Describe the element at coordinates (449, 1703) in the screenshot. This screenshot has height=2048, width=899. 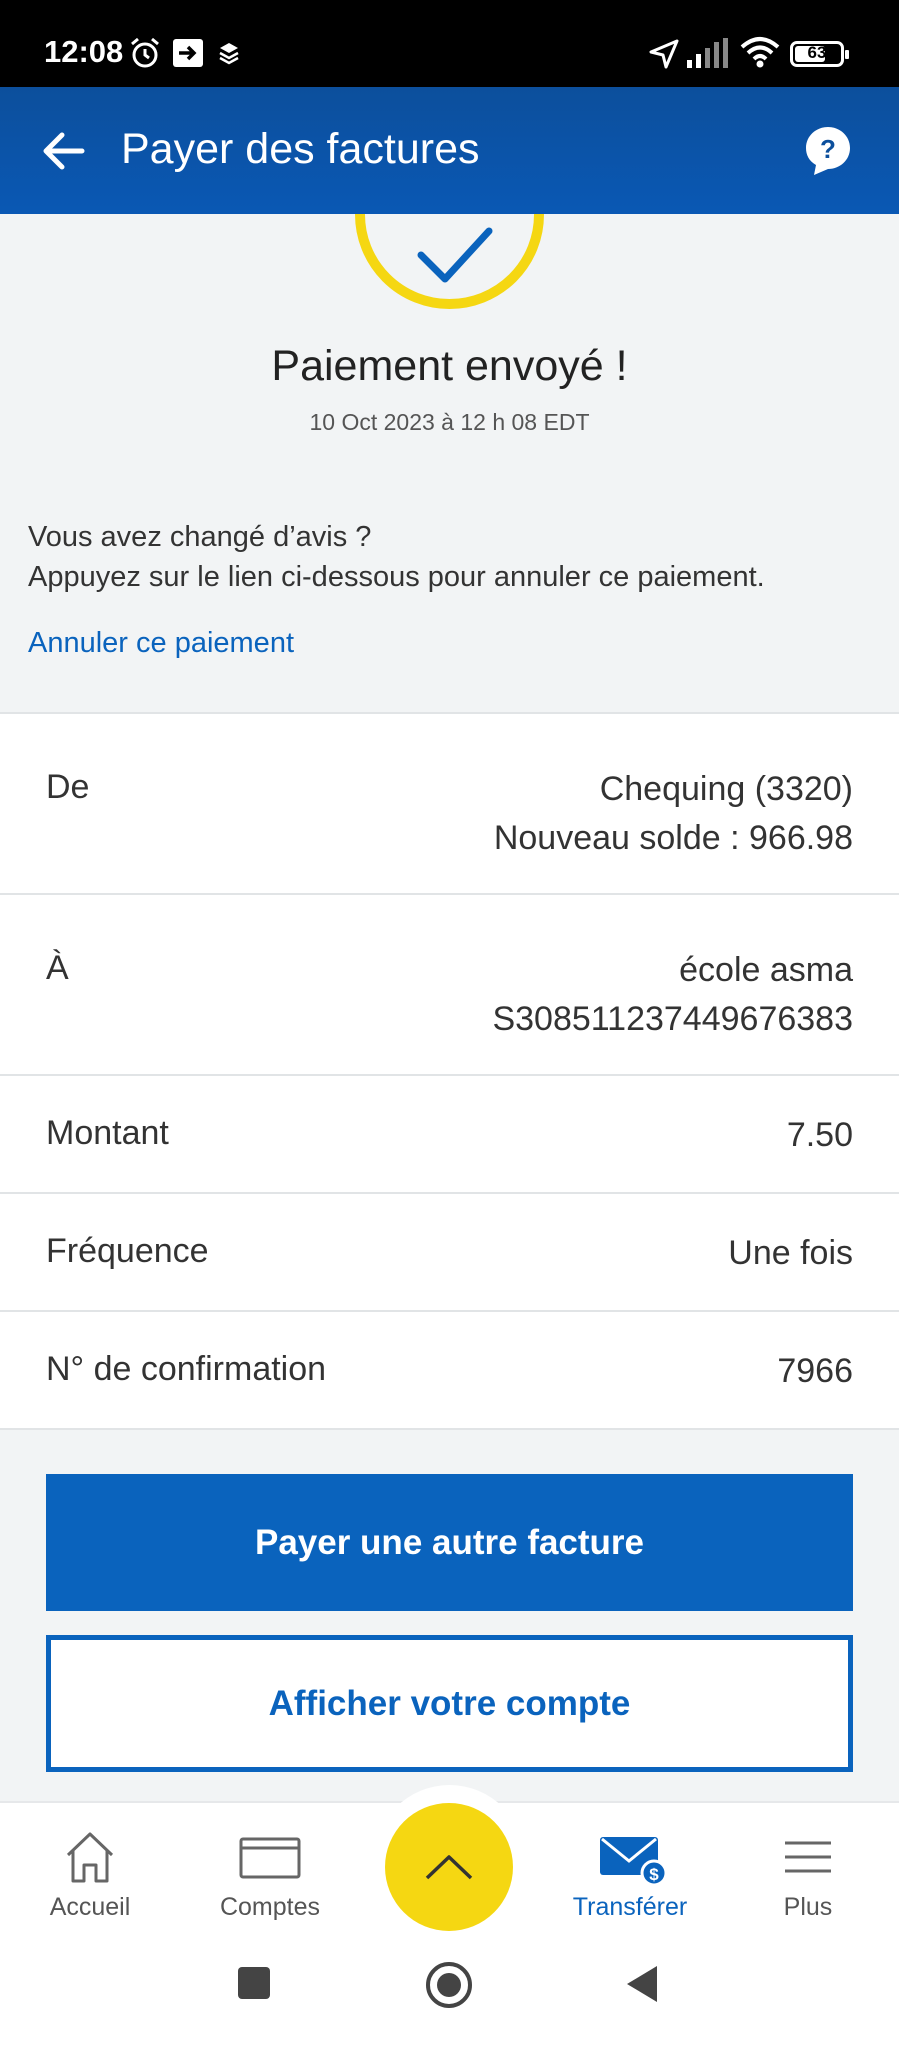
I see `view-account-button: Afficher votre compte` at that location.